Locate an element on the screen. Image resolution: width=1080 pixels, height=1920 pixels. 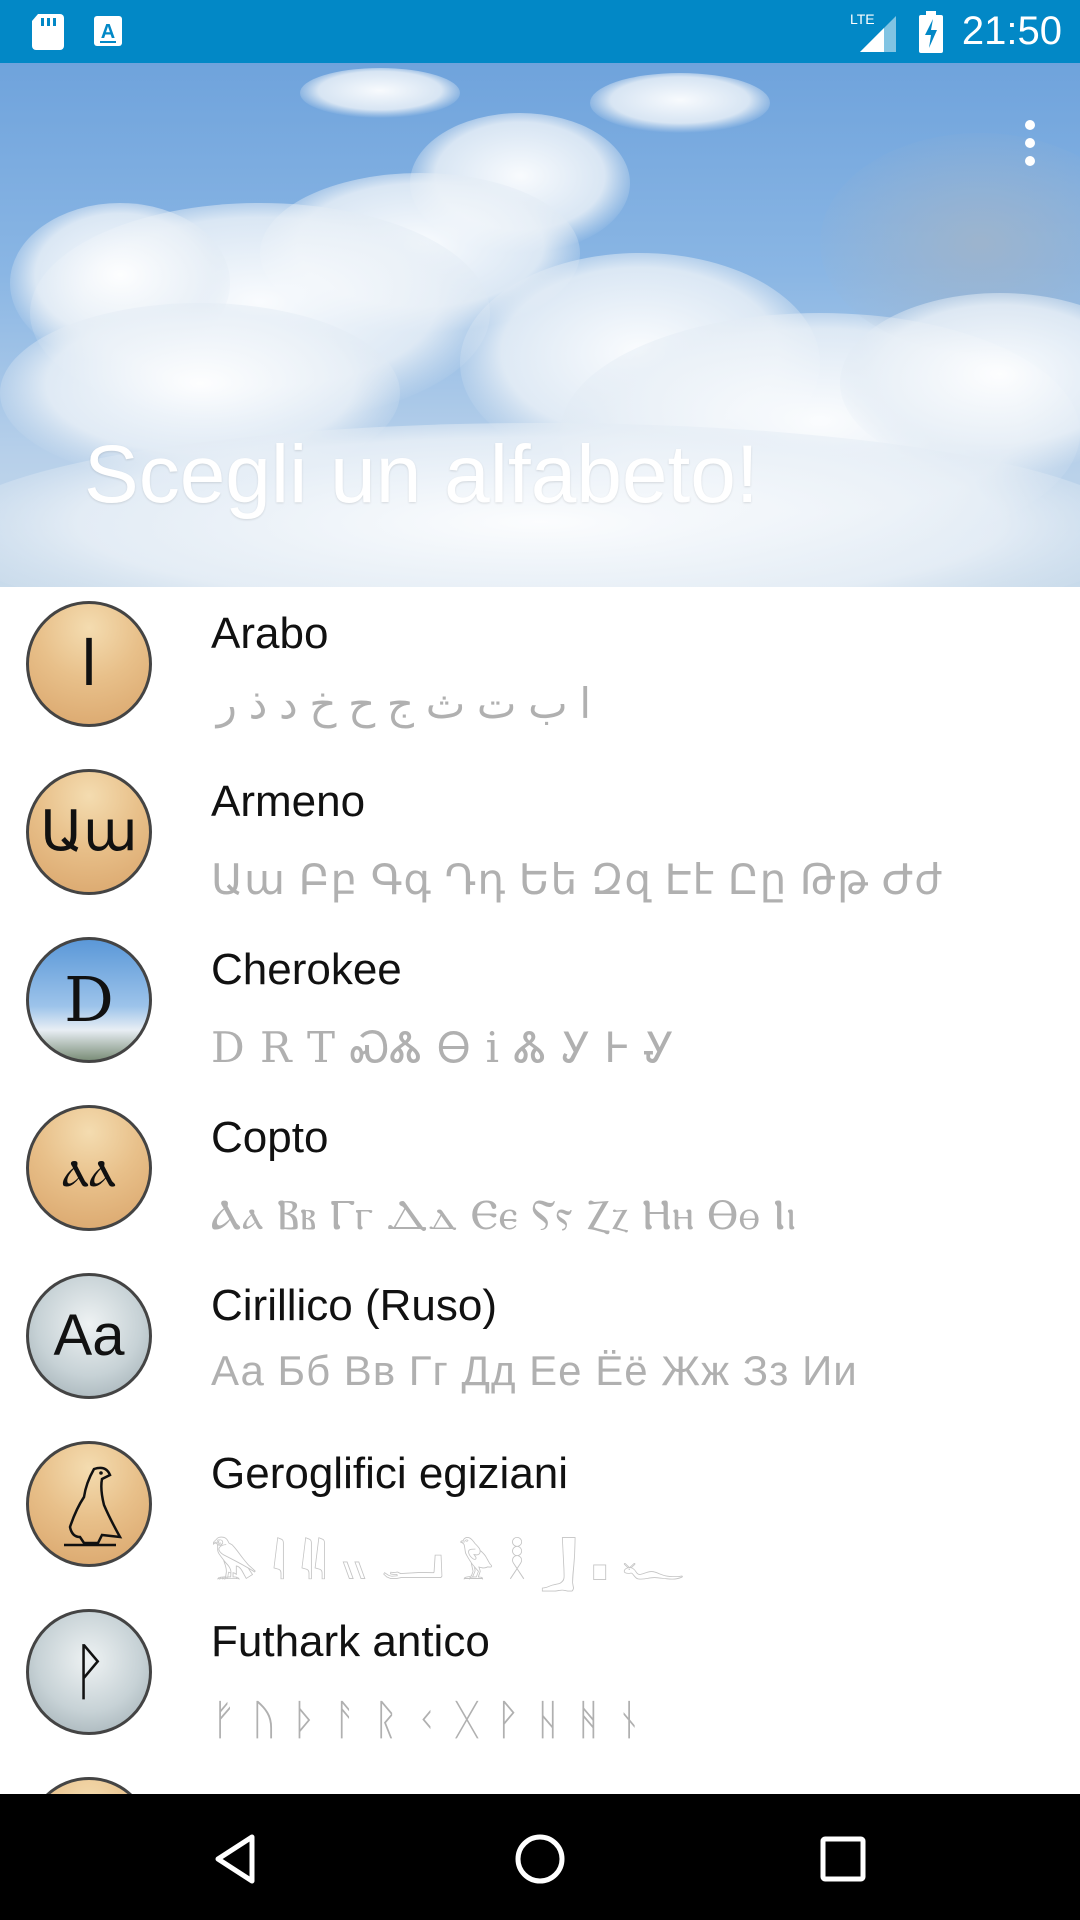
avatar: ا is located at coordinates (89, 664).